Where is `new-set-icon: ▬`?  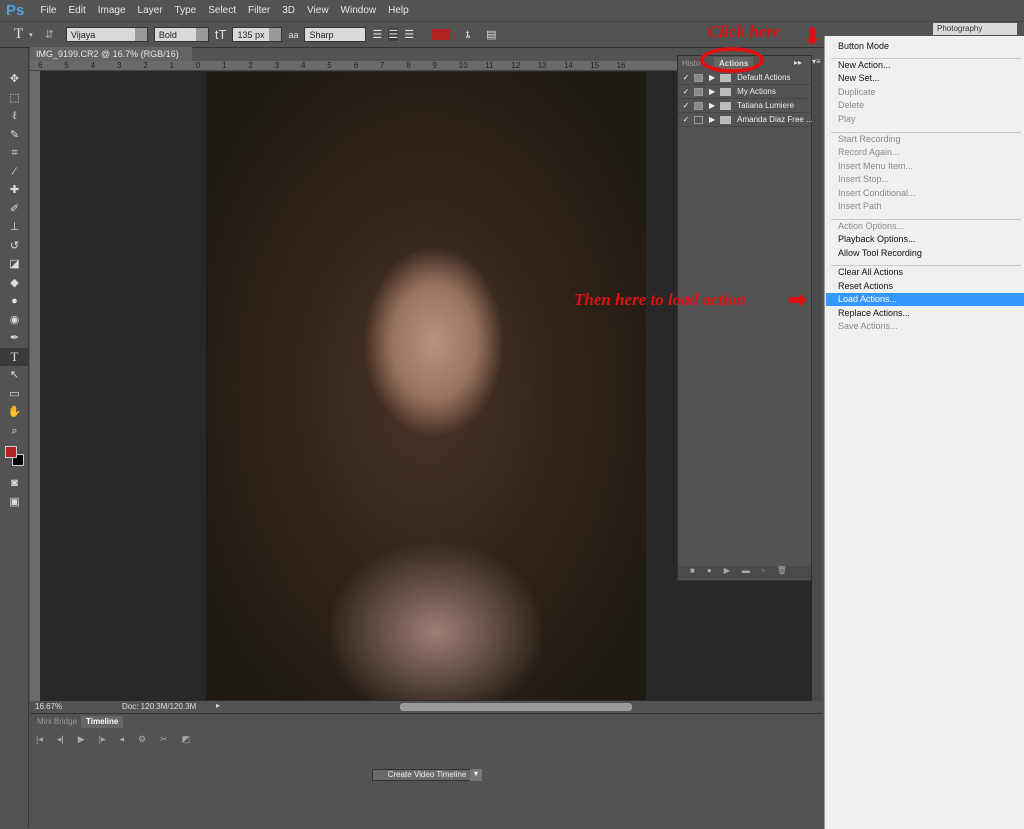
new-set-icon: ▬ is located at coordinates (746, 572).